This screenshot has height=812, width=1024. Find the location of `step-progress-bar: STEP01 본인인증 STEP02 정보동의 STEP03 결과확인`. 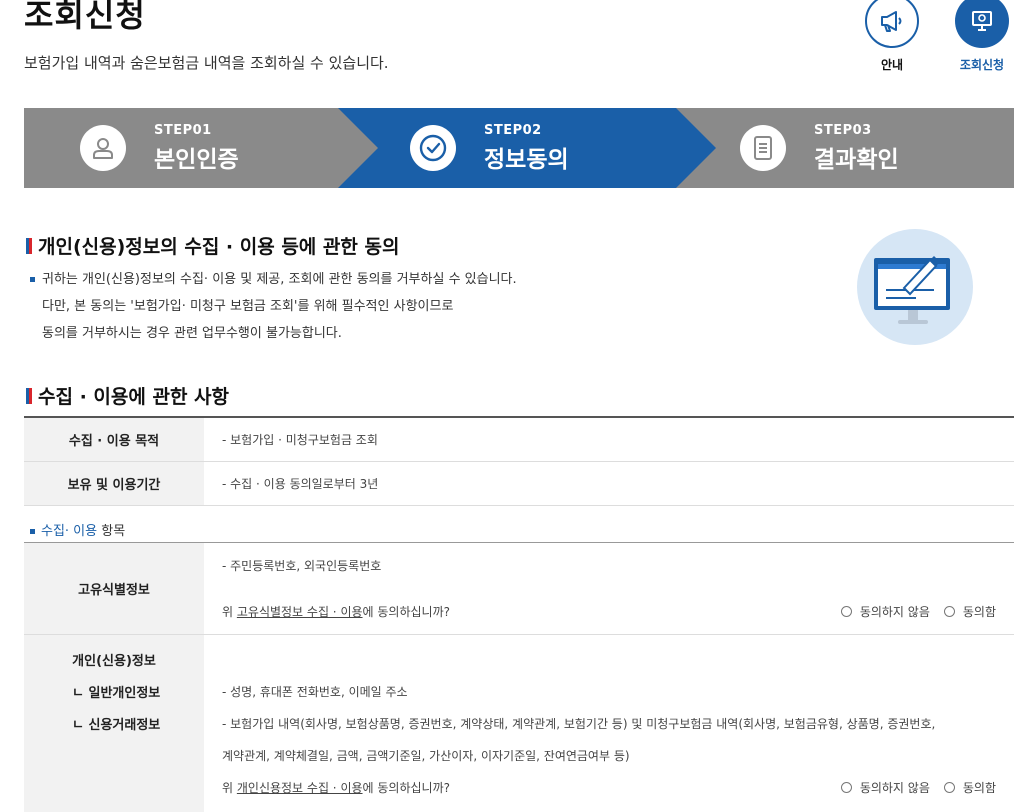

step-progress-bar: STEP01 본인인증 STEP02 정보동의 STEP03 결과확인 is located at coordinates (519, 148).